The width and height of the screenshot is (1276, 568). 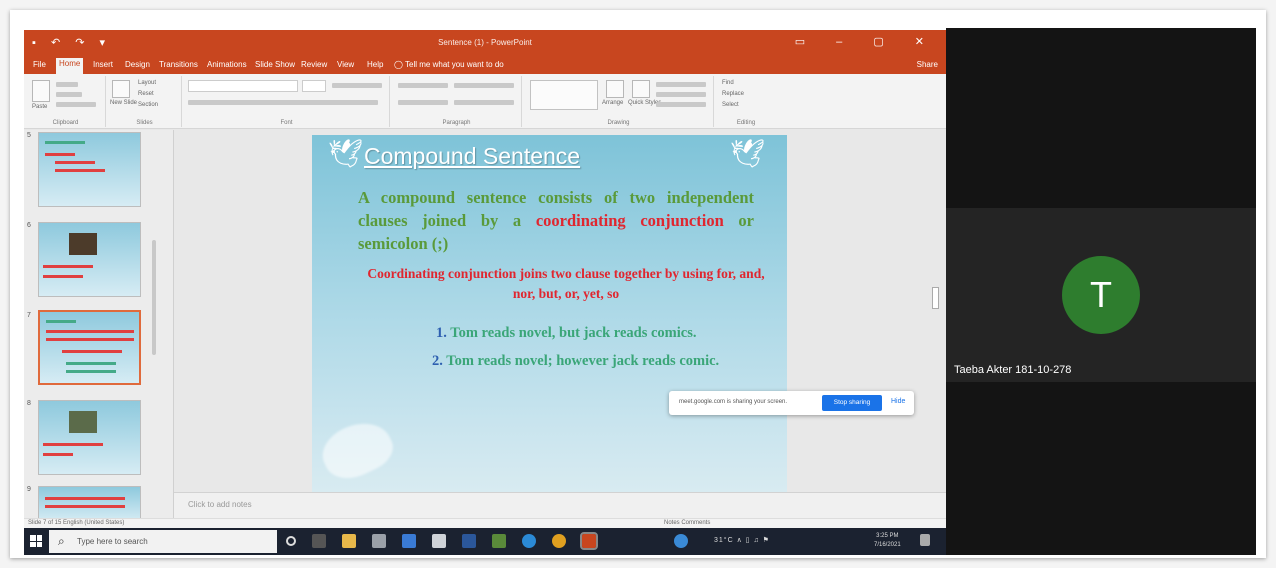 I want to click on tab-slide-show: Slide Show, so click(x=275, y=64).